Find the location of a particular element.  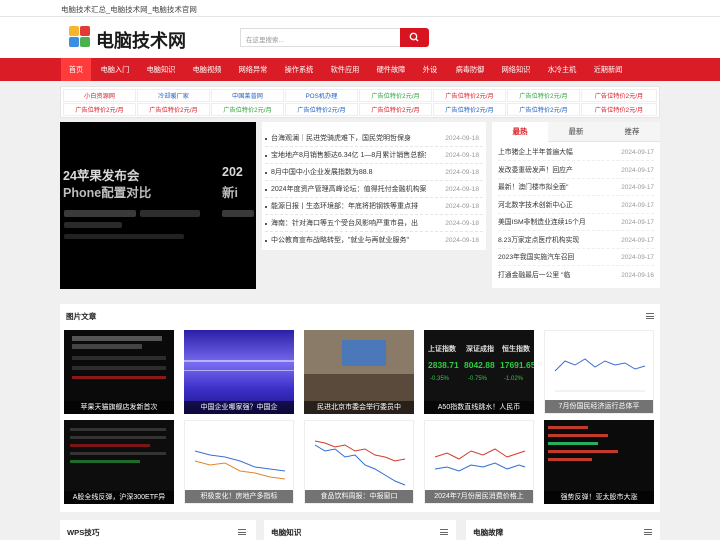

list-item: 河北数字技术创新中心正 2024-09-17 is located at coordinates (576, 205).